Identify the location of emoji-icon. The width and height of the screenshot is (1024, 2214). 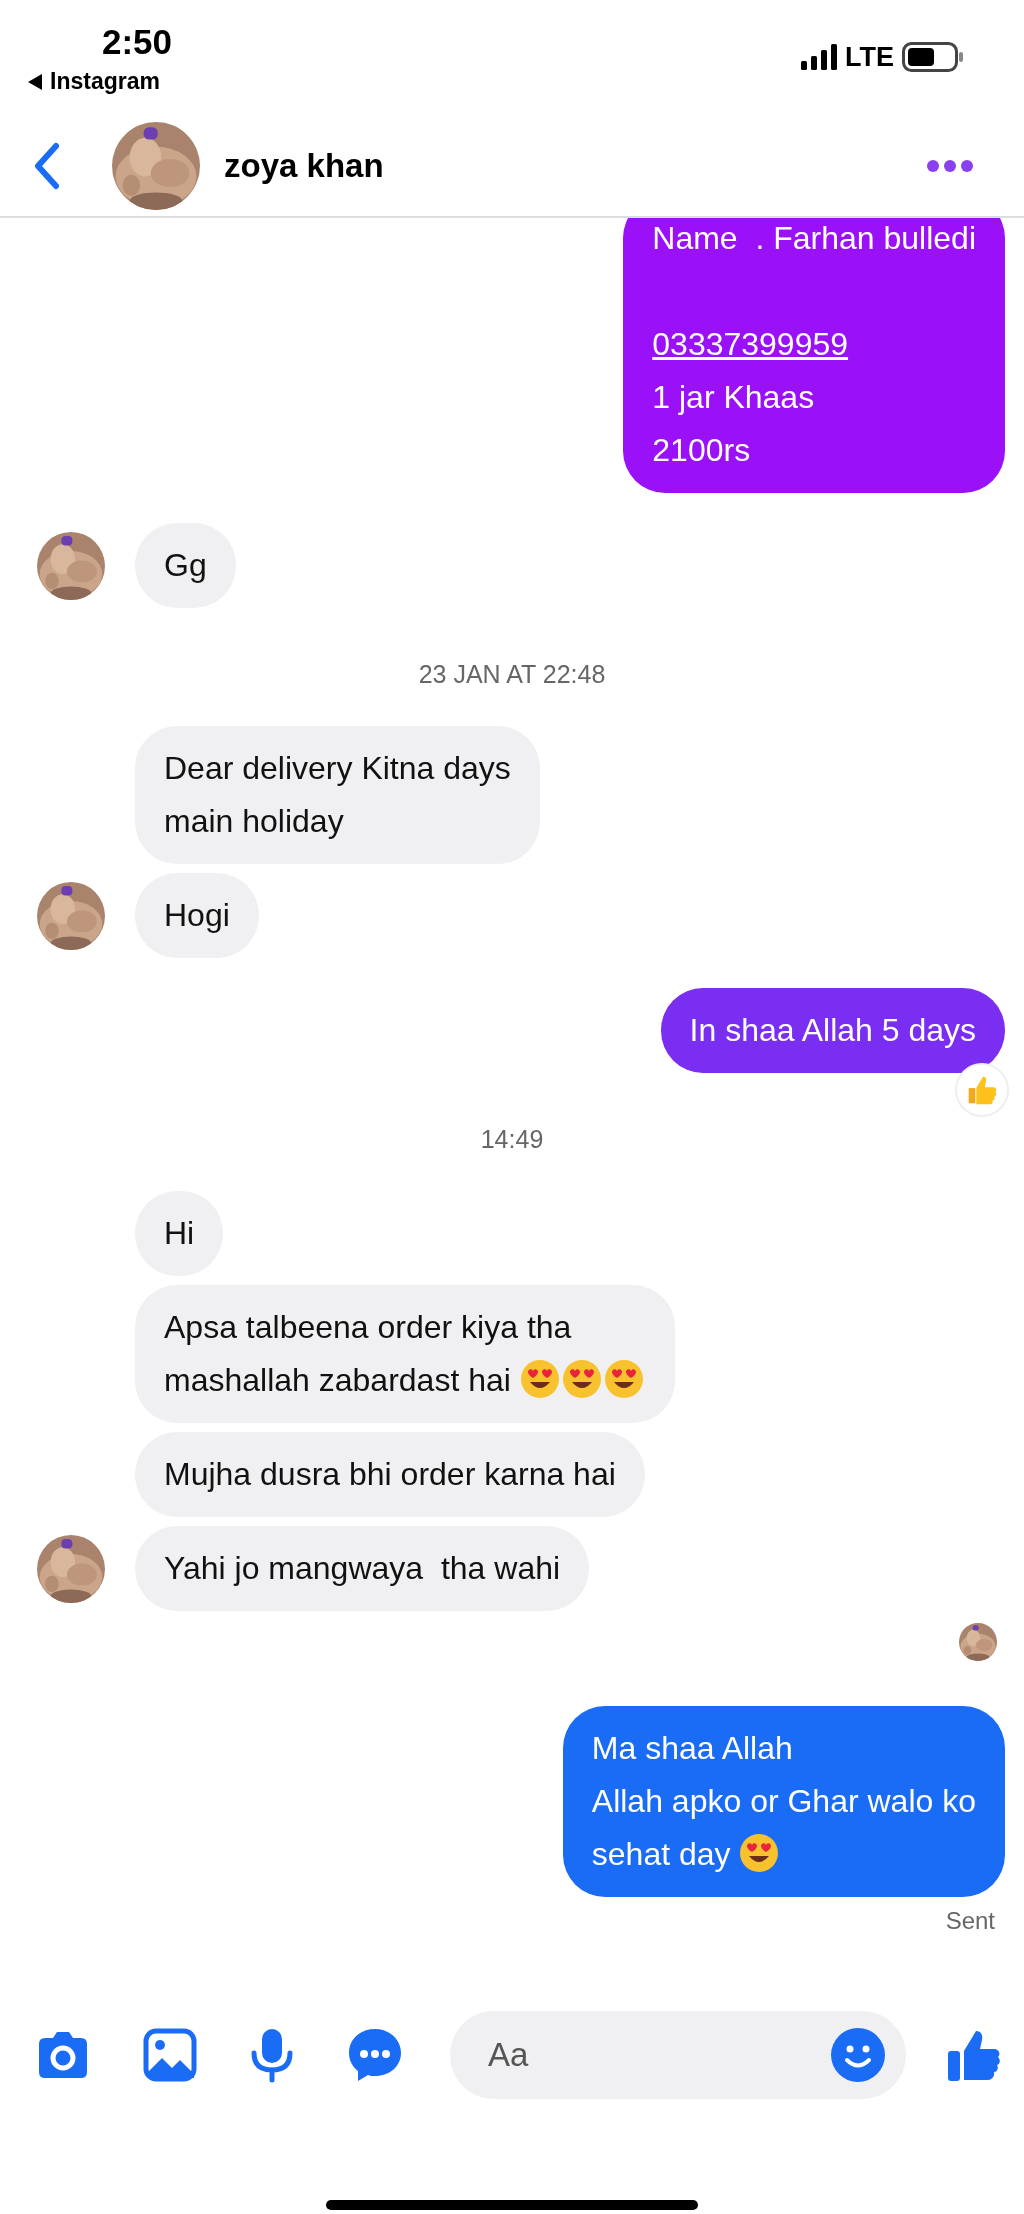
(858, 2055).